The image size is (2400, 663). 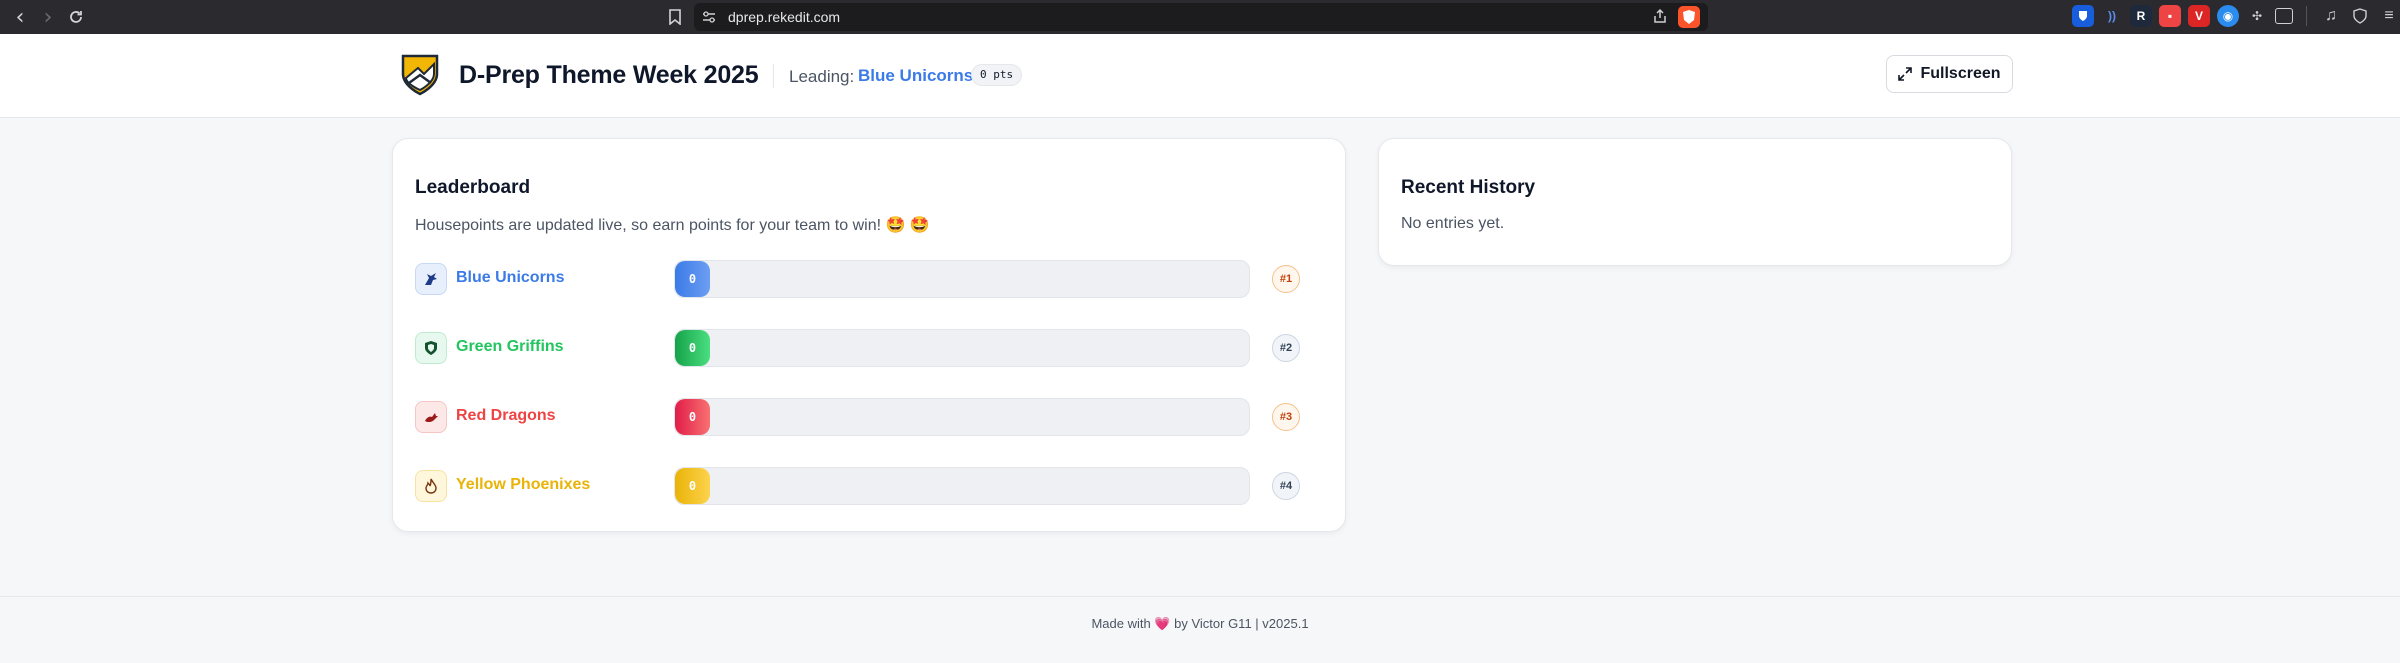 What do you see at coordinates (2331, 16) in the screenshot?
I see `music-icon: ♫` at bounding box center [2331, 16].